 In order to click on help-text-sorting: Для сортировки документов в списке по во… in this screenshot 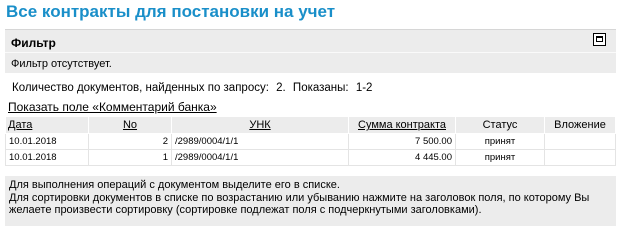, I will do `click(299, 204)`.